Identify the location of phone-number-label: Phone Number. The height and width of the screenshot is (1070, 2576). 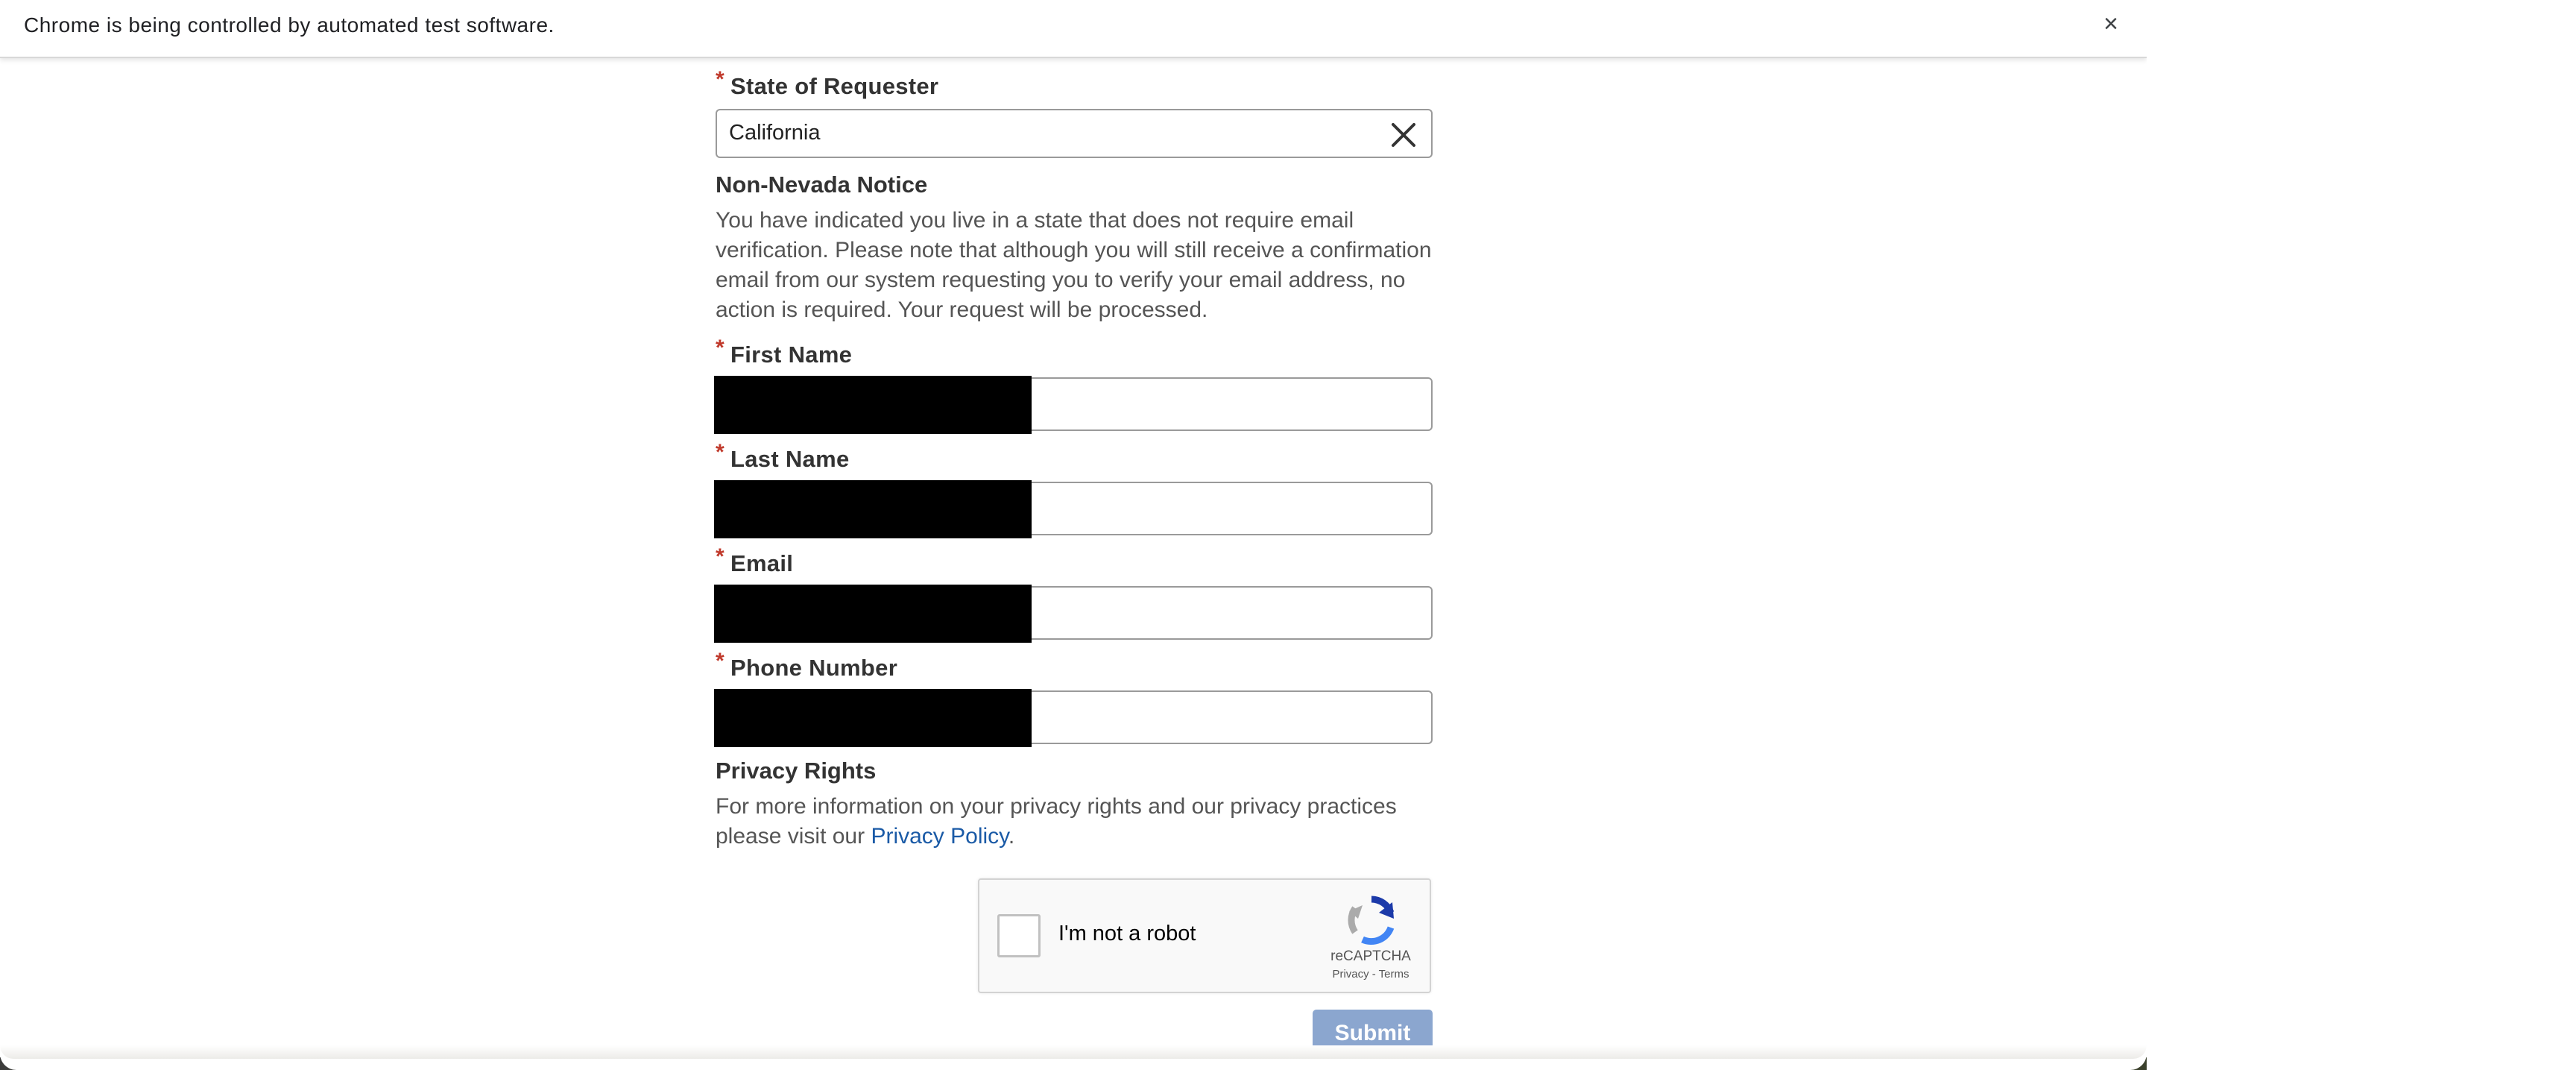
(814, 668).